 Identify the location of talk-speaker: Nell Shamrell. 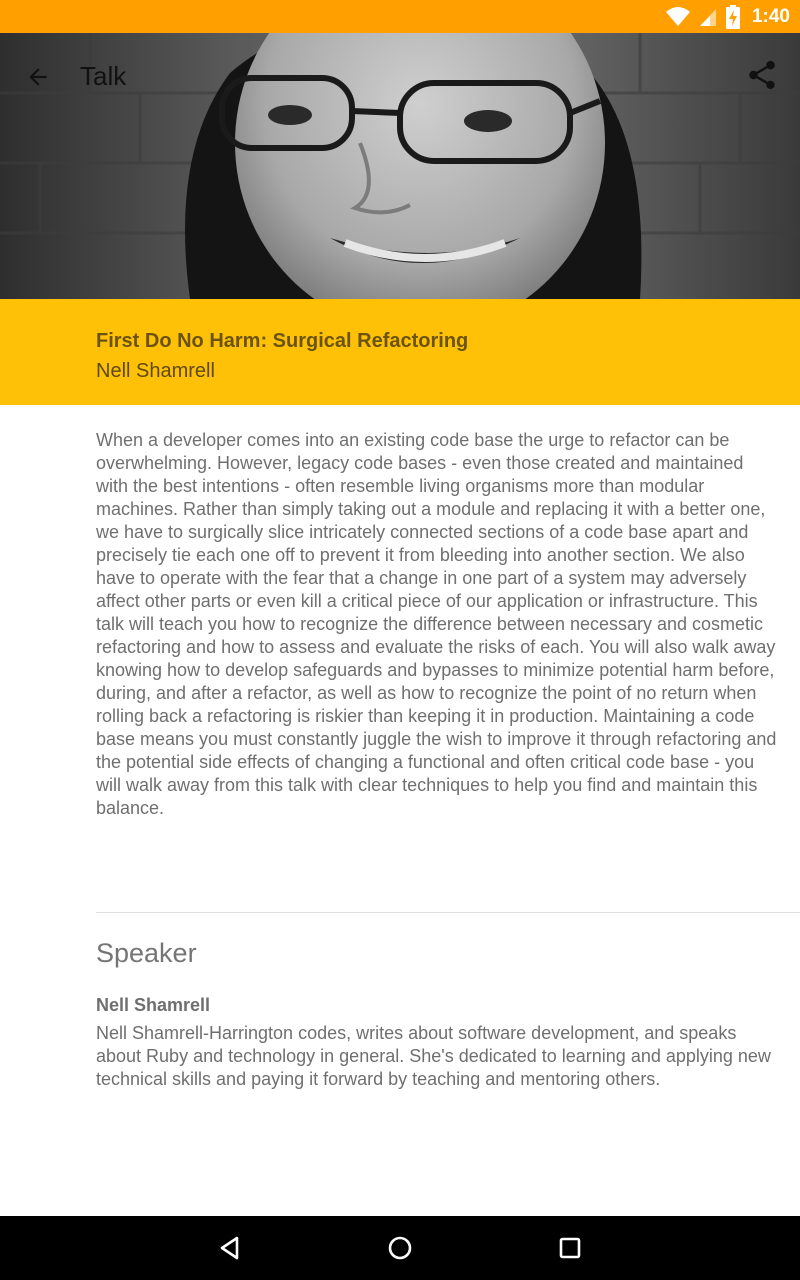
(155, 371).